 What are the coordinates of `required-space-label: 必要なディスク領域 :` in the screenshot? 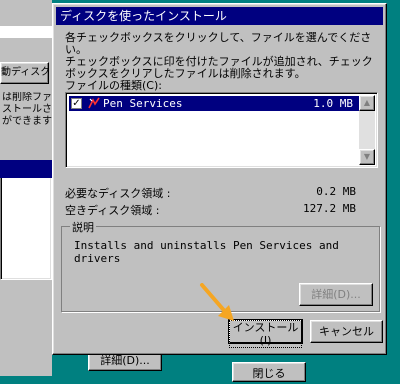 It's located at (118, 193).